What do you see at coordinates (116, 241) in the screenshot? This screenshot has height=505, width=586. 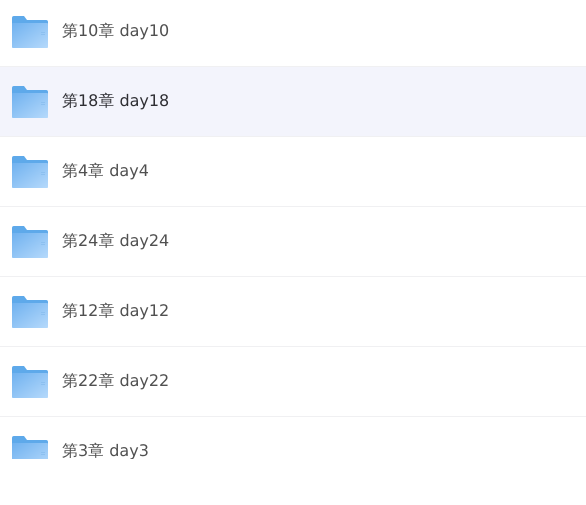 I see `folder-name: 第24章 day24` at bounding box center [116, 241].